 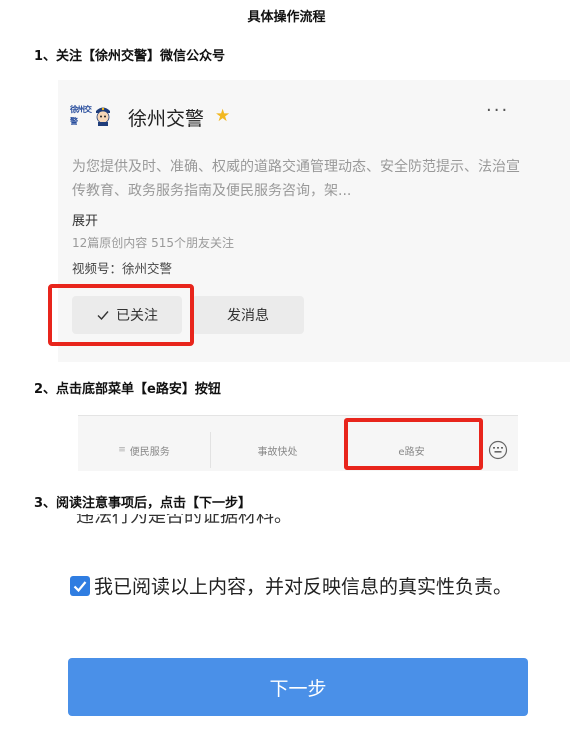 What do you see at coordinates (80, 586) in the screenshot?
I see `checkbox-checked-icon` at bounding box center [80, 586].